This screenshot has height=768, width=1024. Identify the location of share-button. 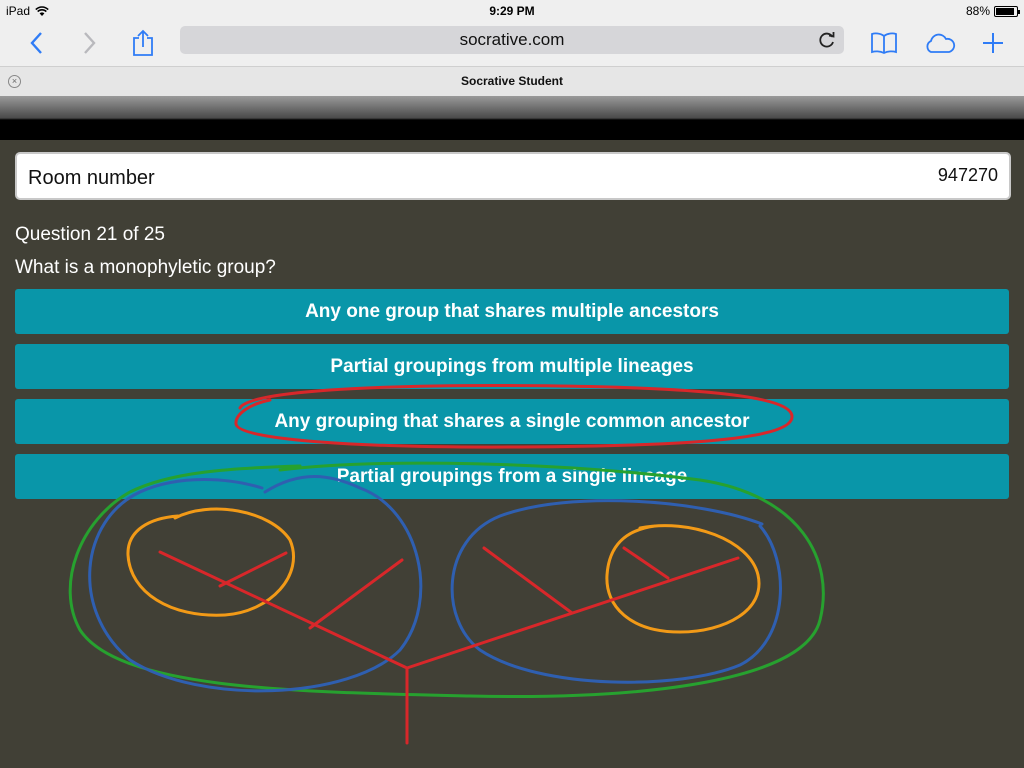
(143, 43).